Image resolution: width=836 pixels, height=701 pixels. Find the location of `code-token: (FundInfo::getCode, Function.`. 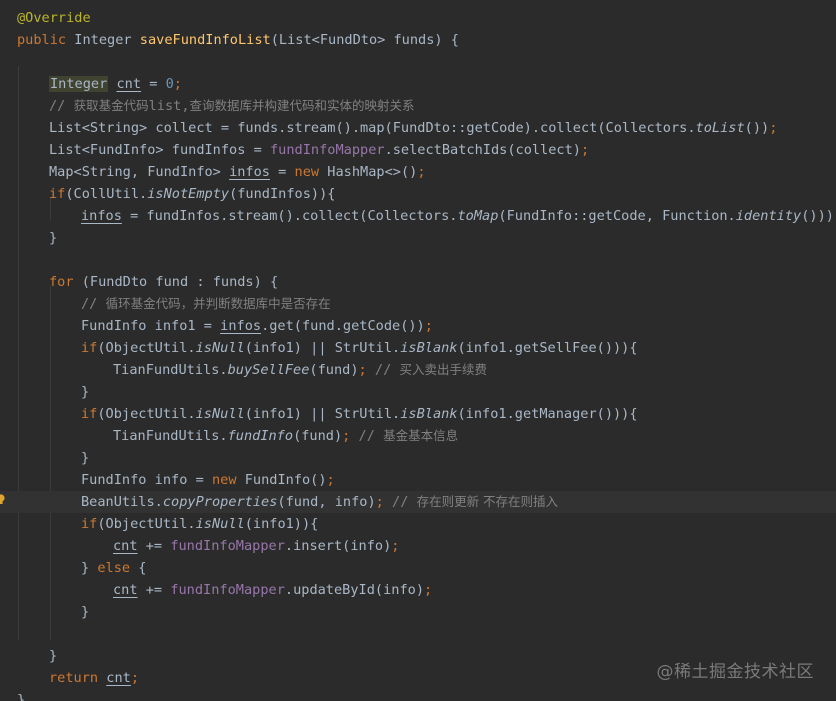

code-token: (FundInfo::getCode, Function. is located at coordinates (617, 216).